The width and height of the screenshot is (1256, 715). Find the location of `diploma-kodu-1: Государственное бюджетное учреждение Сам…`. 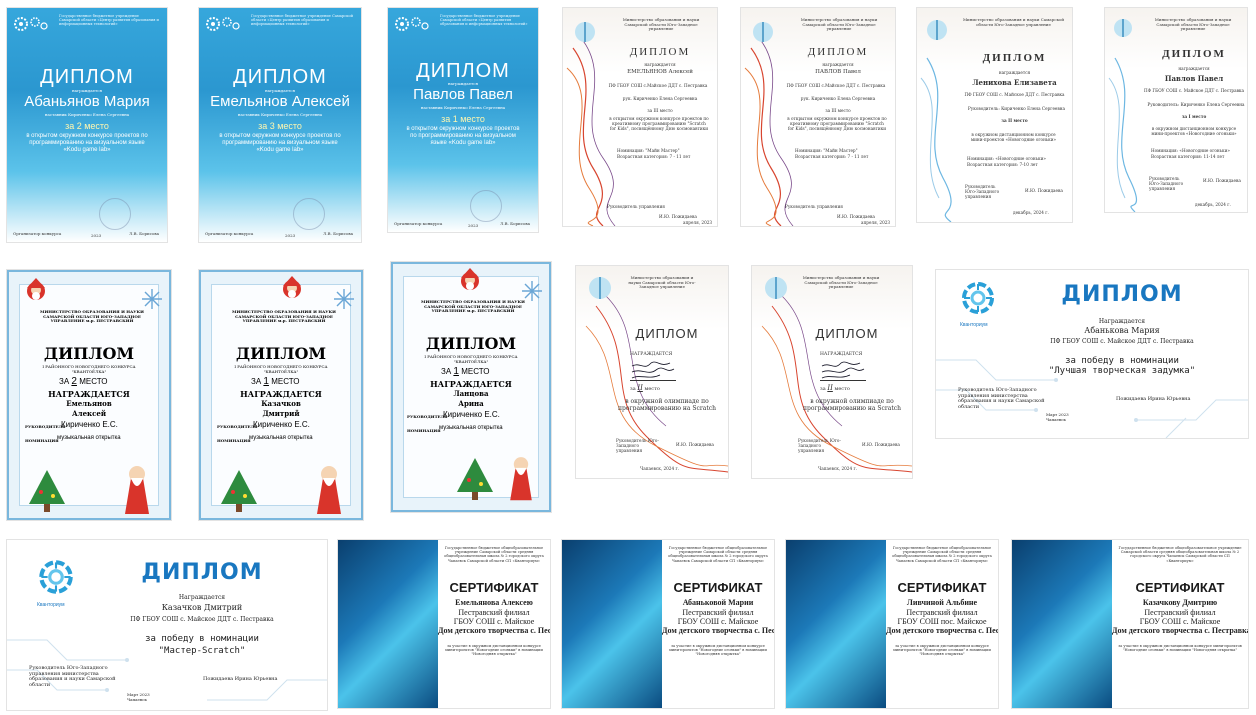

diploma-kodu-1: Государственное бюджетное учреждение Сам… is located at coordinates (87, 125).